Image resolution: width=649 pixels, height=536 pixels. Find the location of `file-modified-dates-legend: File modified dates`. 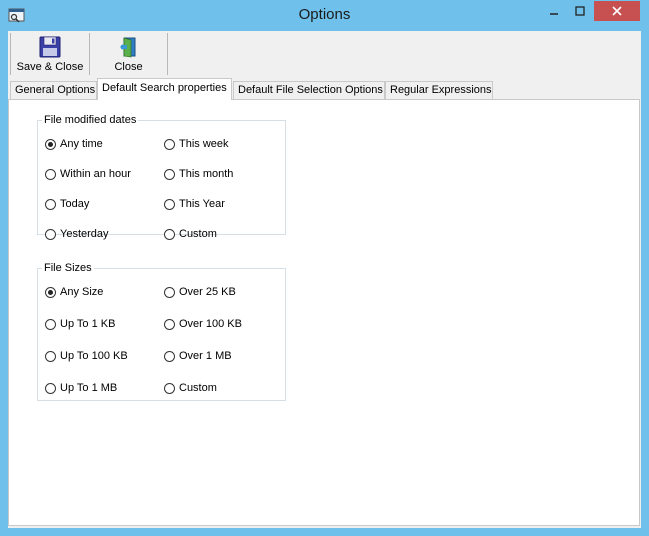

file-modified-dates-legend: File modified dates is located at coordinates (90, 120).